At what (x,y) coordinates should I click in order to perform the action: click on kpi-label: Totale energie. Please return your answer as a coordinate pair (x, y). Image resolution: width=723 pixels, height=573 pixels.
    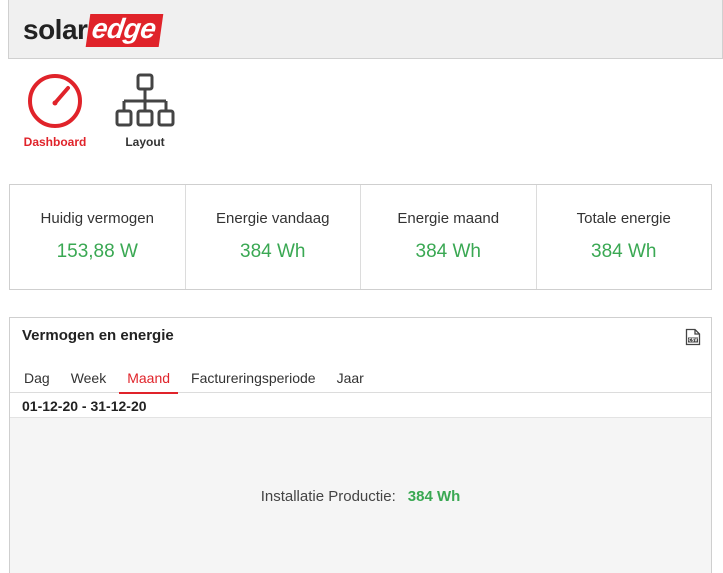
    Looking at the image, I should click on (623, 218).